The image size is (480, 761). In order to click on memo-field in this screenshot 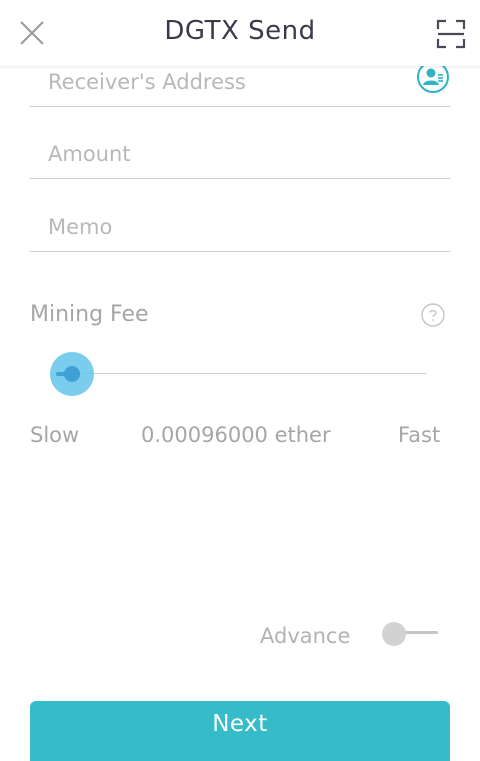, I will do `click(240, 229)`.